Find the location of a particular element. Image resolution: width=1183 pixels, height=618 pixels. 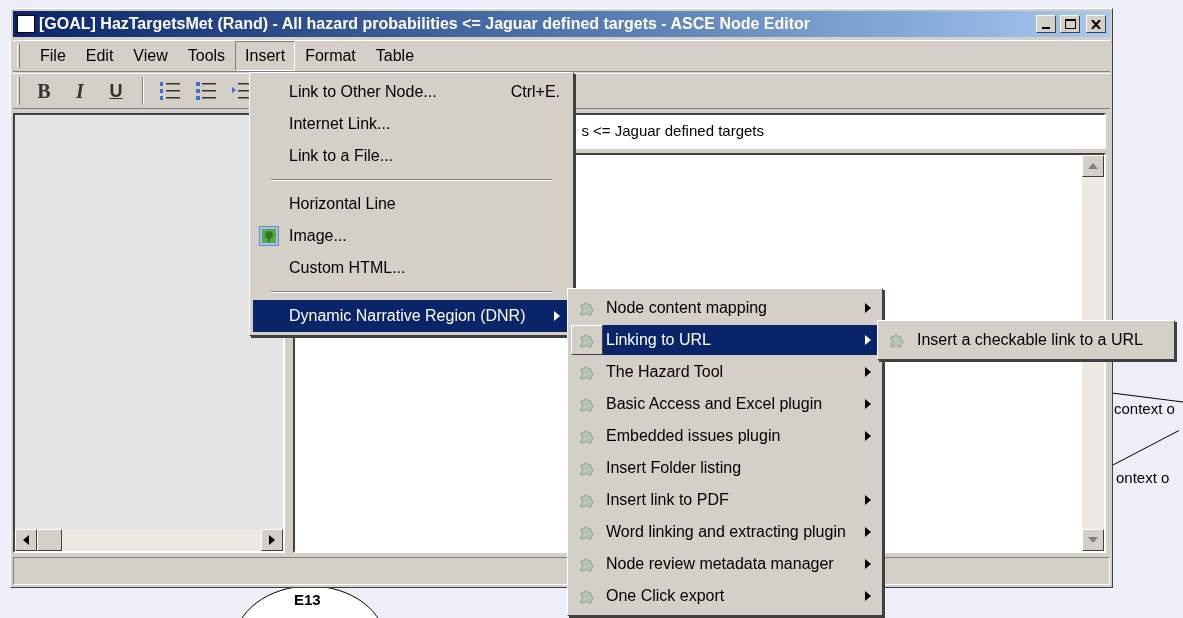

up-arrow-icon is located at coordinates (1093, 166).